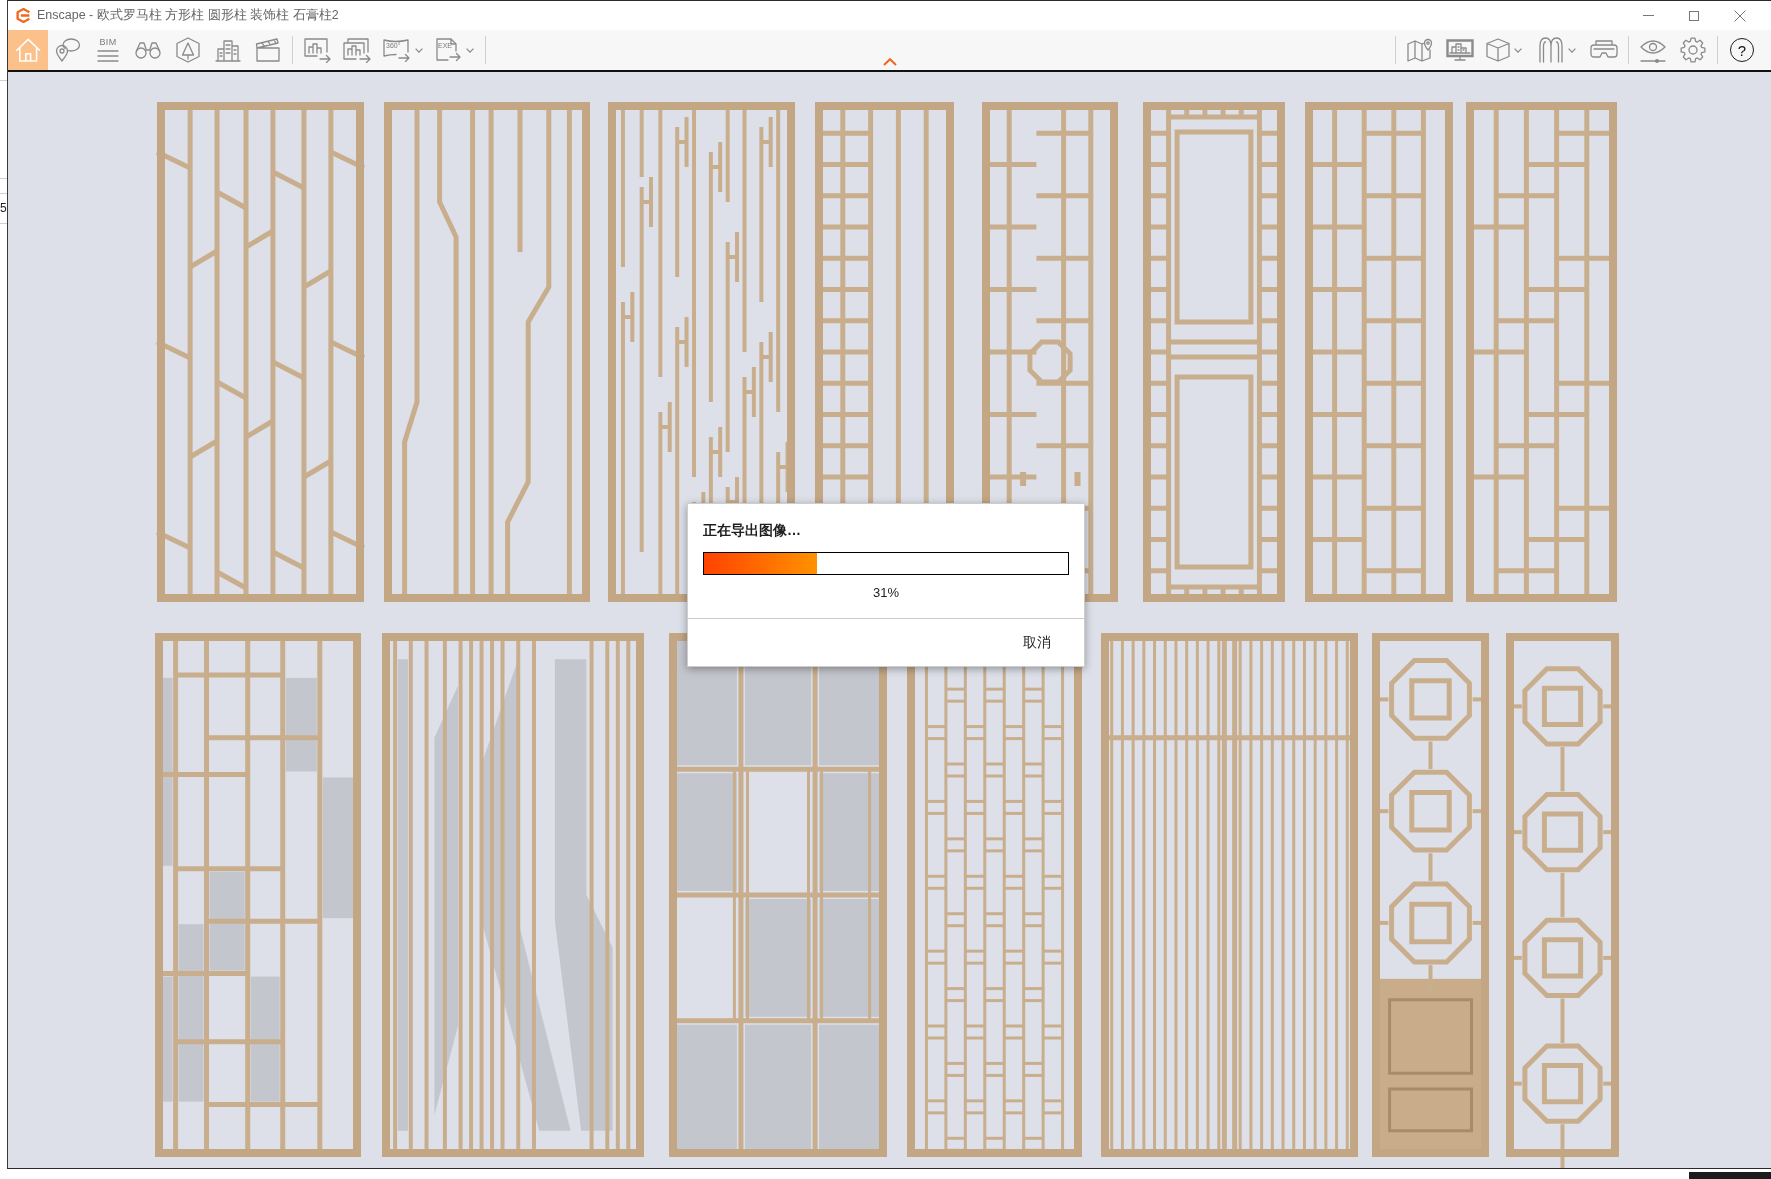 The height and width of the screenshot is (1179, 1771). I want to click on close-icon, so click(1740, 15).